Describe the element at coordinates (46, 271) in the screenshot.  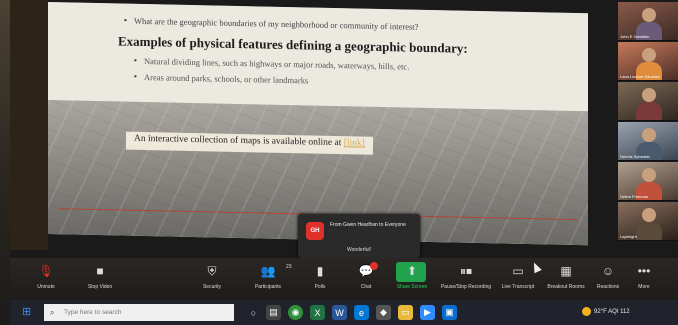
I see `microphone-muted-icon: 🎙` at that location.